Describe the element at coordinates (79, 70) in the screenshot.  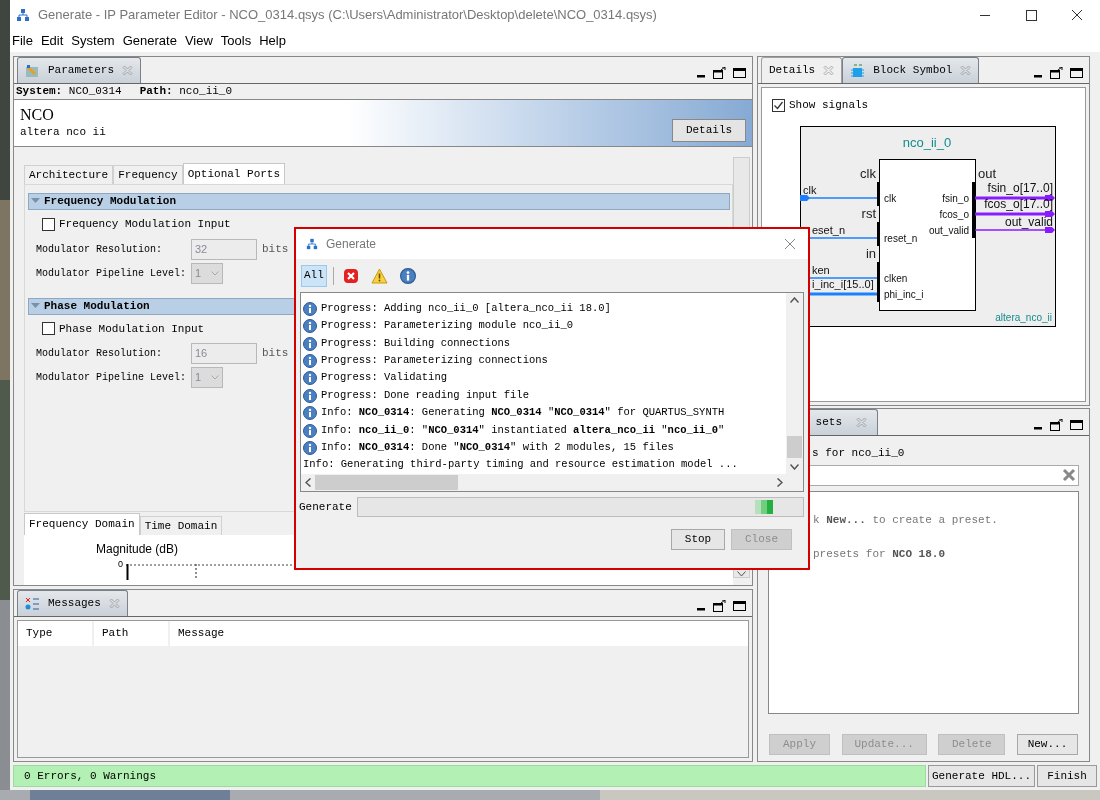
I see `panel-tab: Parameters` at that location.